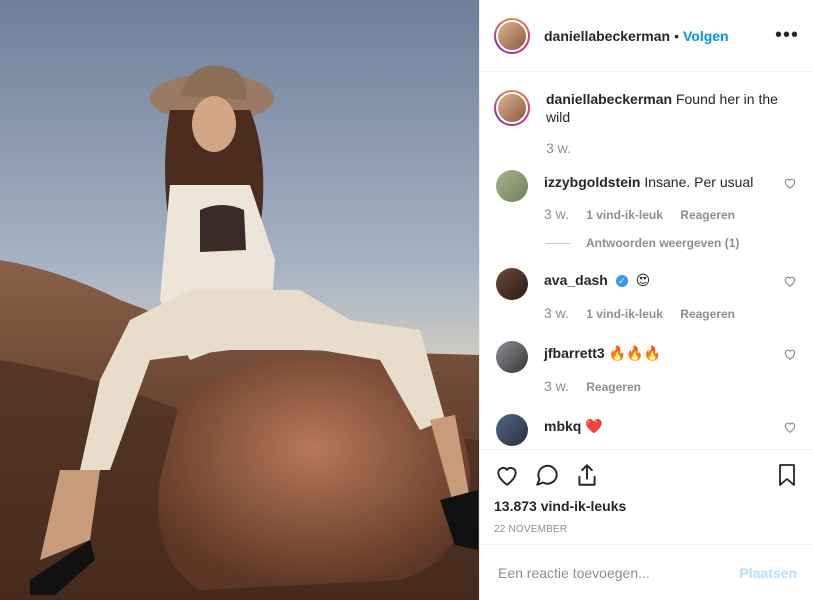 Image resolution: width=813 pixels, height=600 pixels. Describe the element at coordinates (594, 427) in the screenshot. I see `comment-text: ❤️` at that location.